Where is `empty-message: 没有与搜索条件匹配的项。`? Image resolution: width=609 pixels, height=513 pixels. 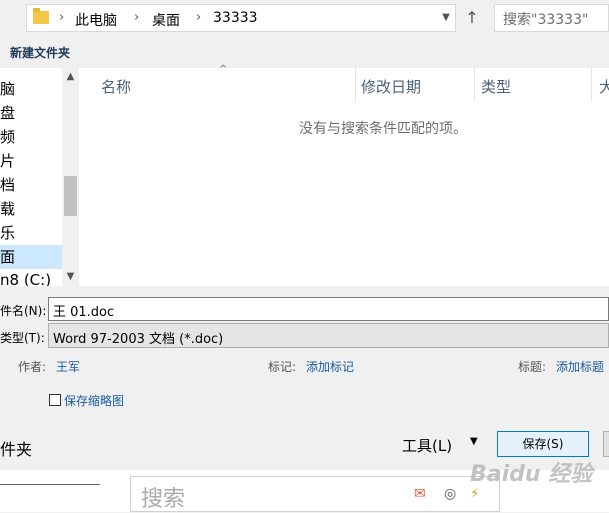
empty-message: 没有与搜索条件匹配的项。 is located at coordinates (383, 129).